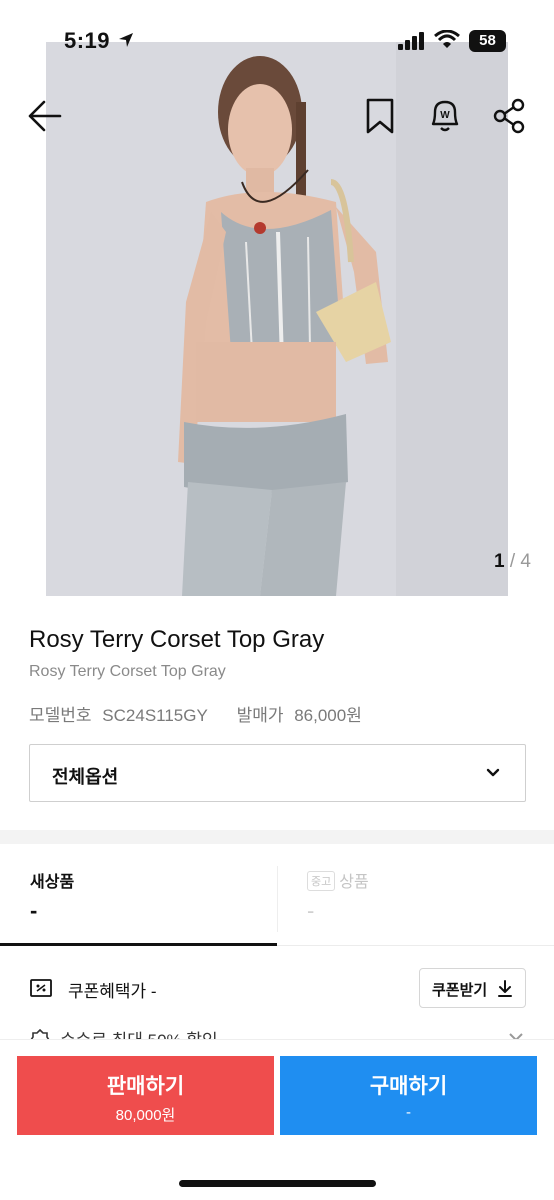 This screenshot has width=554, height=1200. What do you see at coordinates (510, 116) in the screenshot?
I see `share-icon` at bounding box center [510, 116].